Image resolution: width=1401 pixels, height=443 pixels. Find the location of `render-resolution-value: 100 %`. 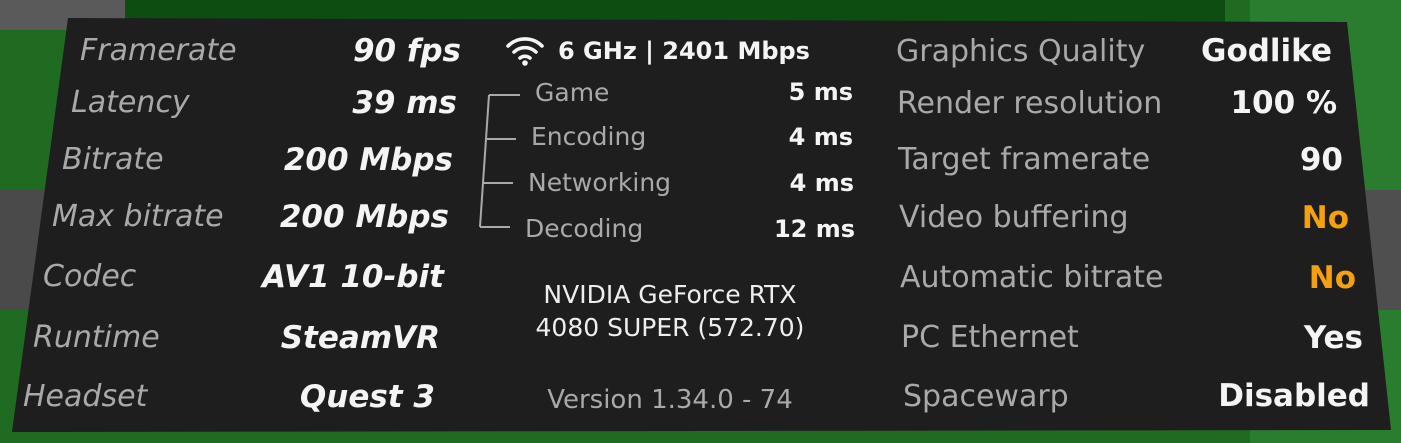

render-resolution-value: 100 % is located at coordinates (1283, 103).